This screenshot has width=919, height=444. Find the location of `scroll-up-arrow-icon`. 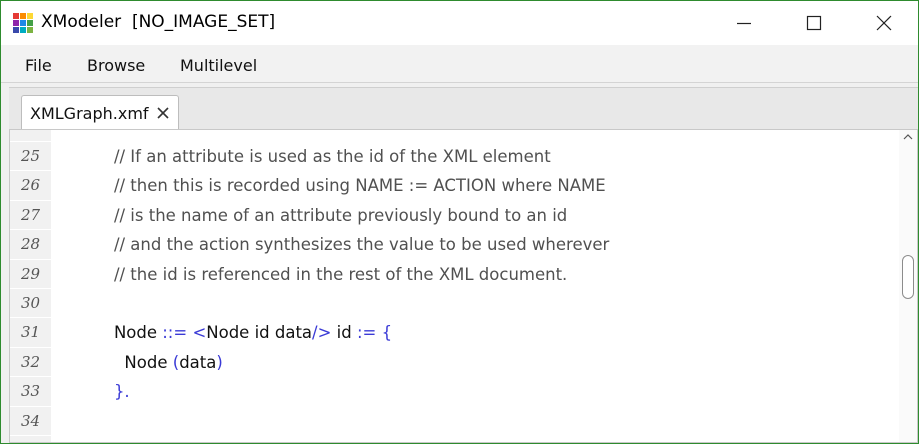

scroll-up-arrow-icon is located at coordinates (908, 137).